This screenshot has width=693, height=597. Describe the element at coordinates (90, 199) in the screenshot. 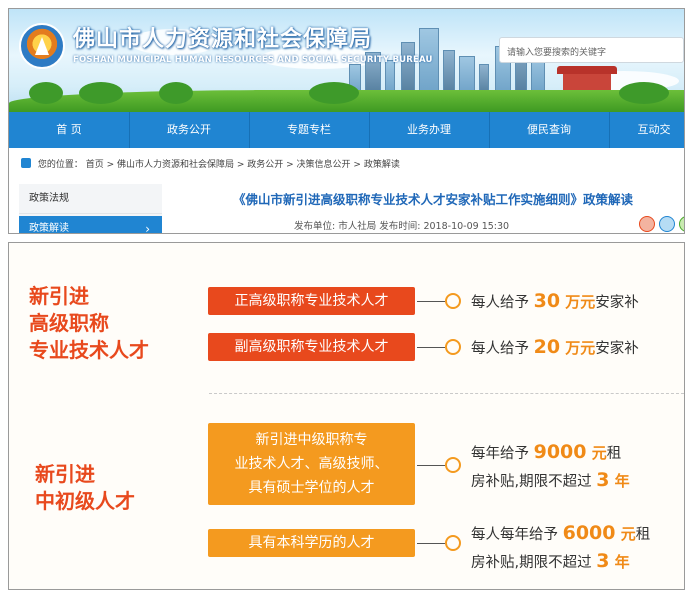

I see `sidebar-item-policies: 政策法规` at that location.